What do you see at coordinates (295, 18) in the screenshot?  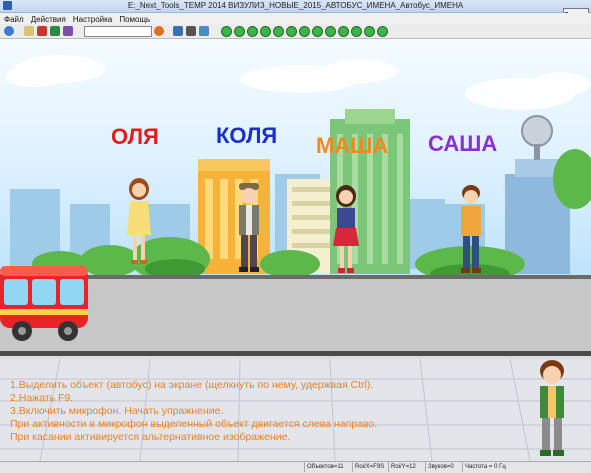 I see `menu-bar: Файл Действия Настройка Помощь` at bounding box center [295, 18].